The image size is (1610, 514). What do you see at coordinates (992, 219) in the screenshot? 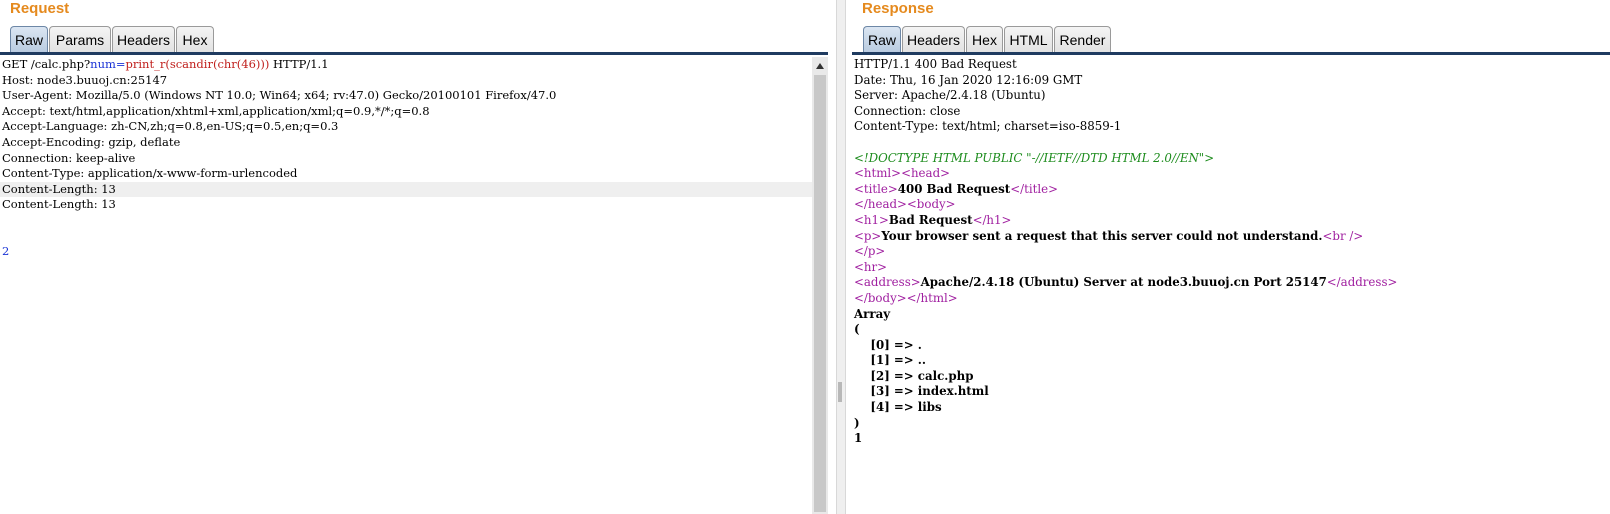
I see `html-tag: </h1>` at bounding box center [992, 219].